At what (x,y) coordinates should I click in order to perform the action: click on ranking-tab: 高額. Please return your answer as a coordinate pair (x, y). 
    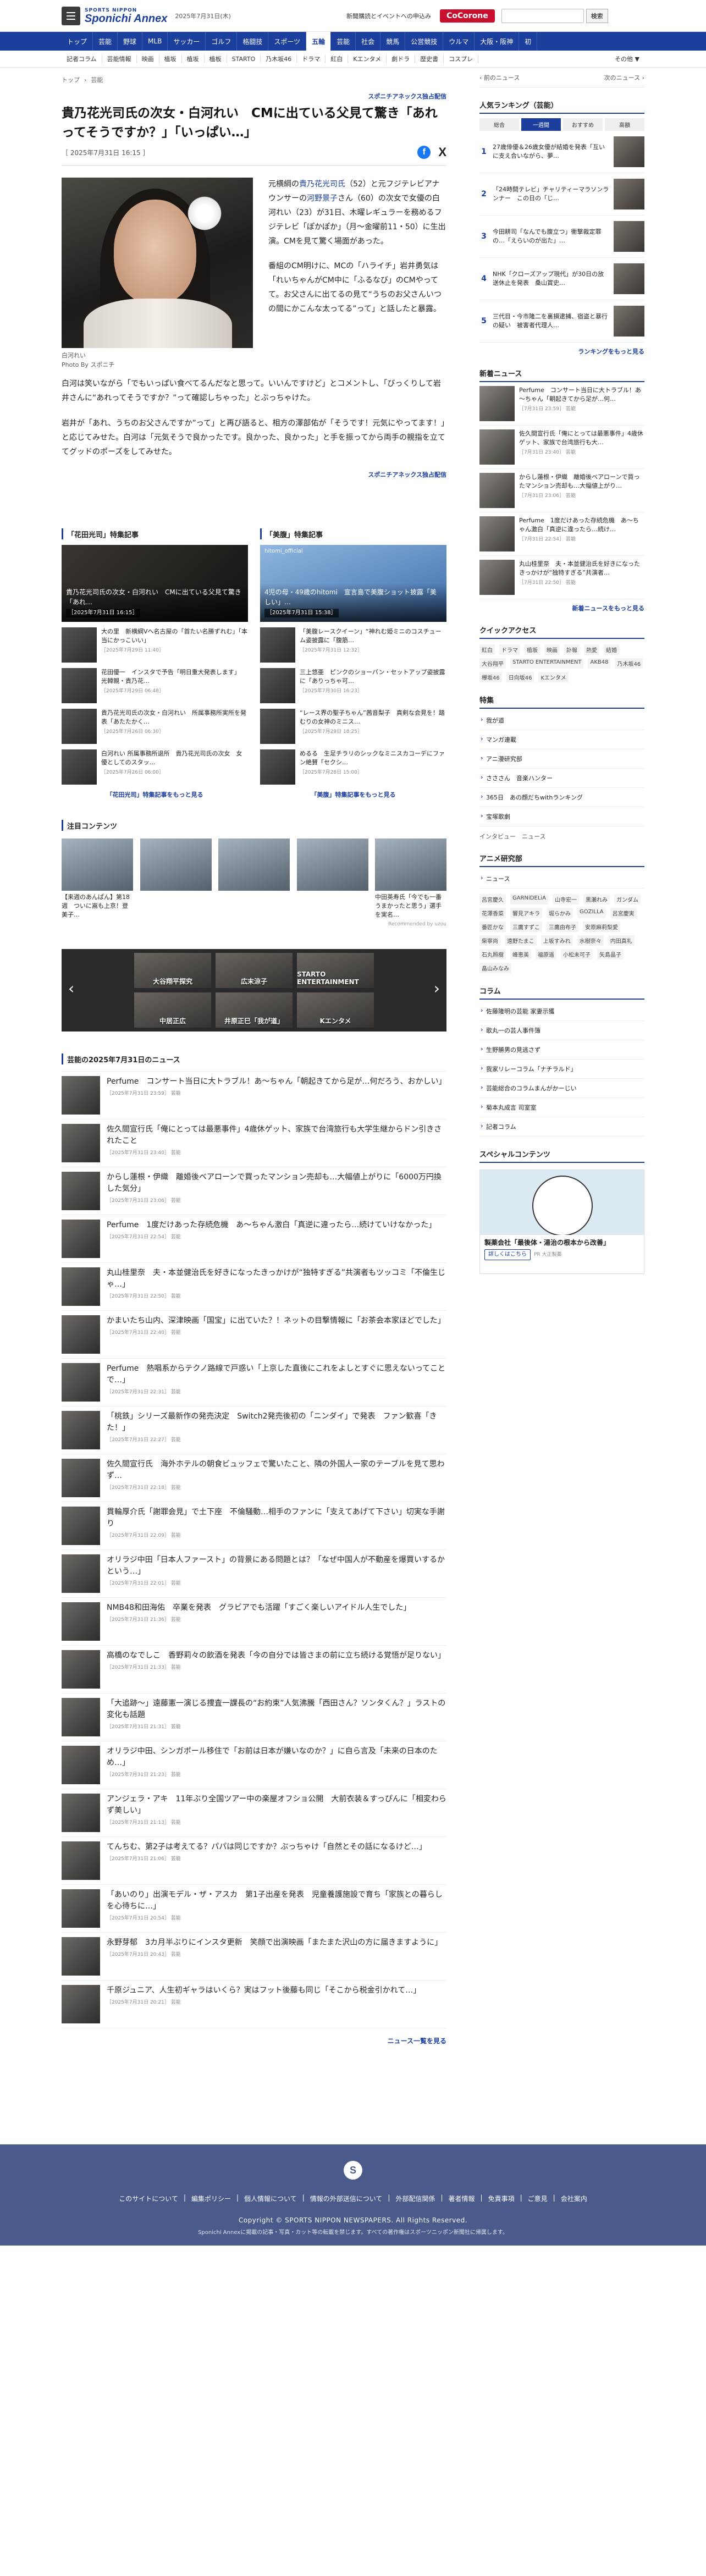
    Looking at the image, I should click on (624, 124).